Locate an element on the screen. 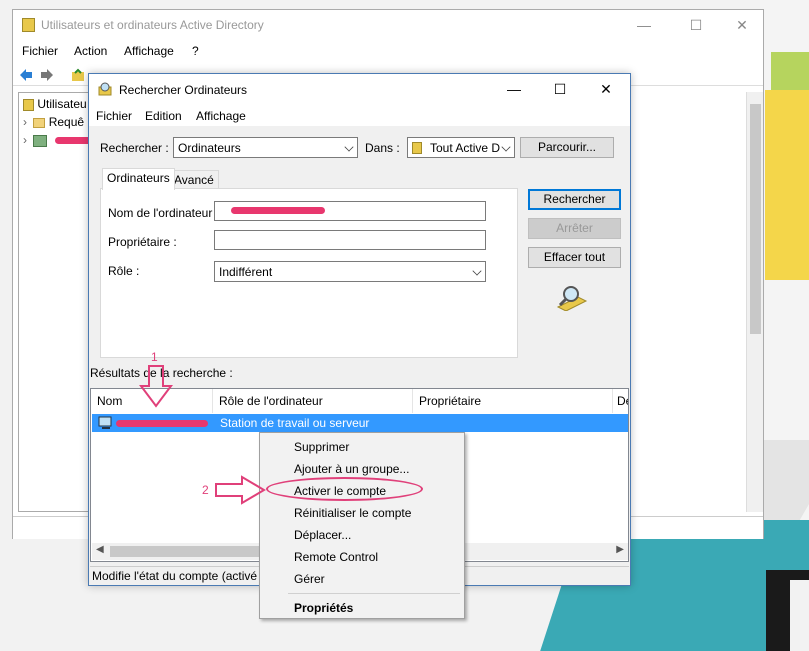 The height and width of the screenshot is (651, 809). column-header-role: Rôle de l'ordinateur is located at coordinates (313, 401).